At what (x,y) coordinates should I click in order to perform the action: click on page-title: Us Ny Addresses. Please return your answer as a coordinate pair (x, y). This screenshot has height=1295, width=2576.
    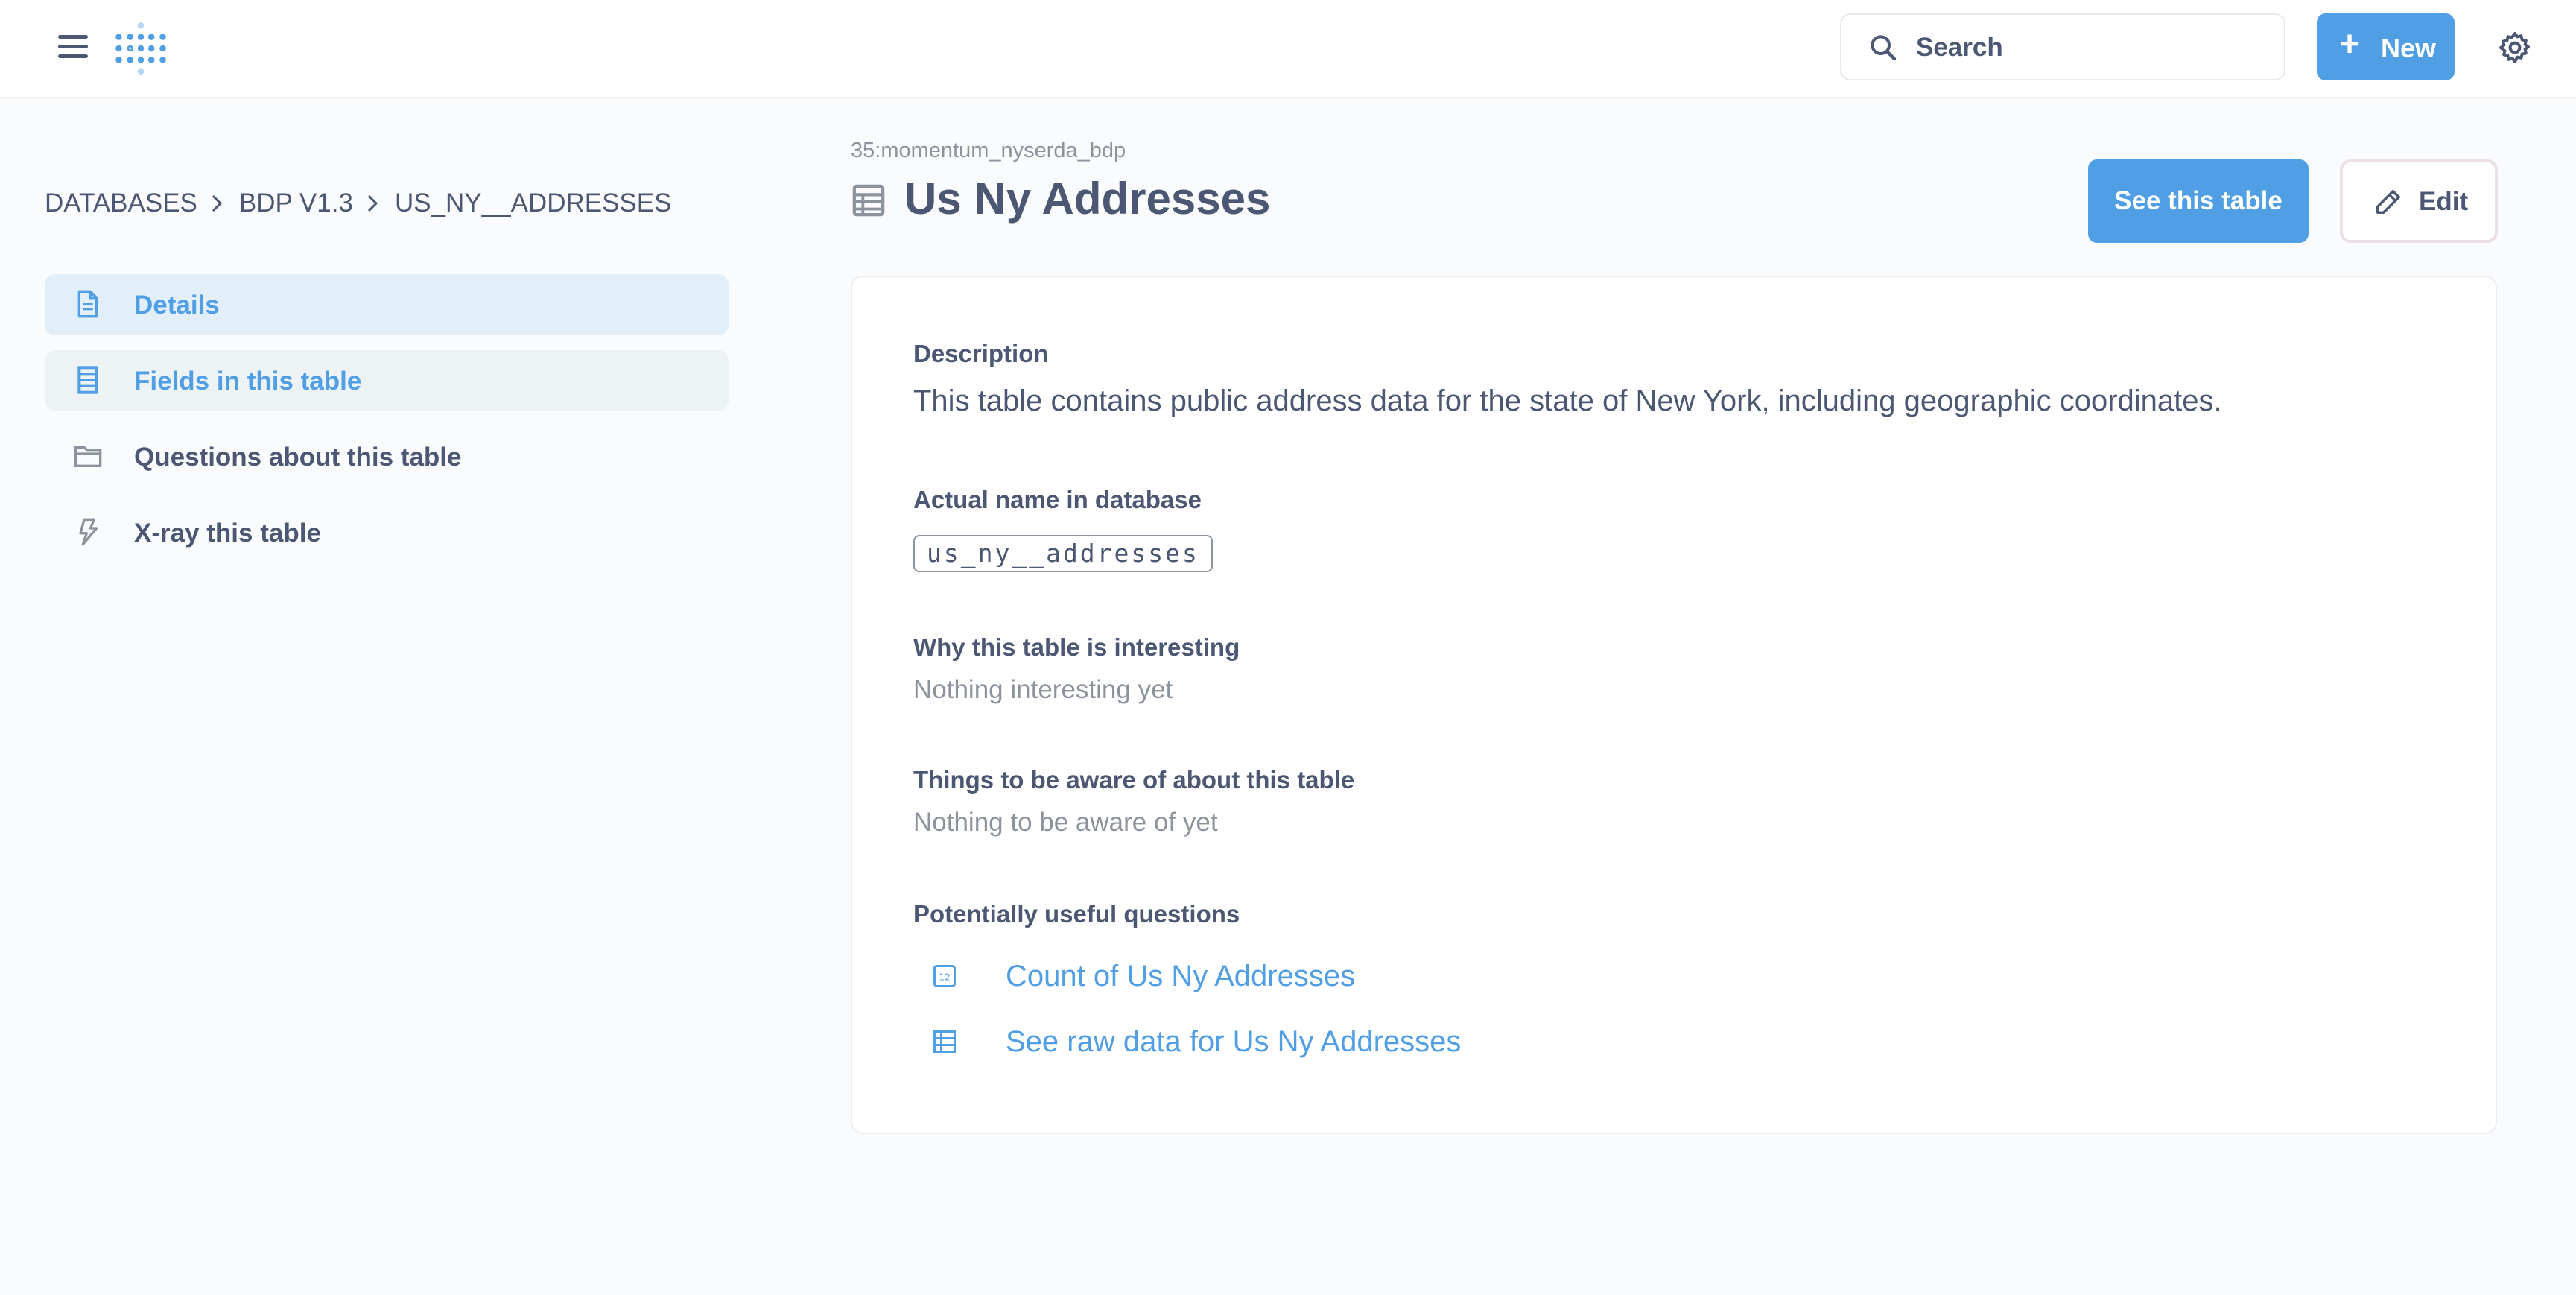
    Looking at the image, I should click on (1088, 199).